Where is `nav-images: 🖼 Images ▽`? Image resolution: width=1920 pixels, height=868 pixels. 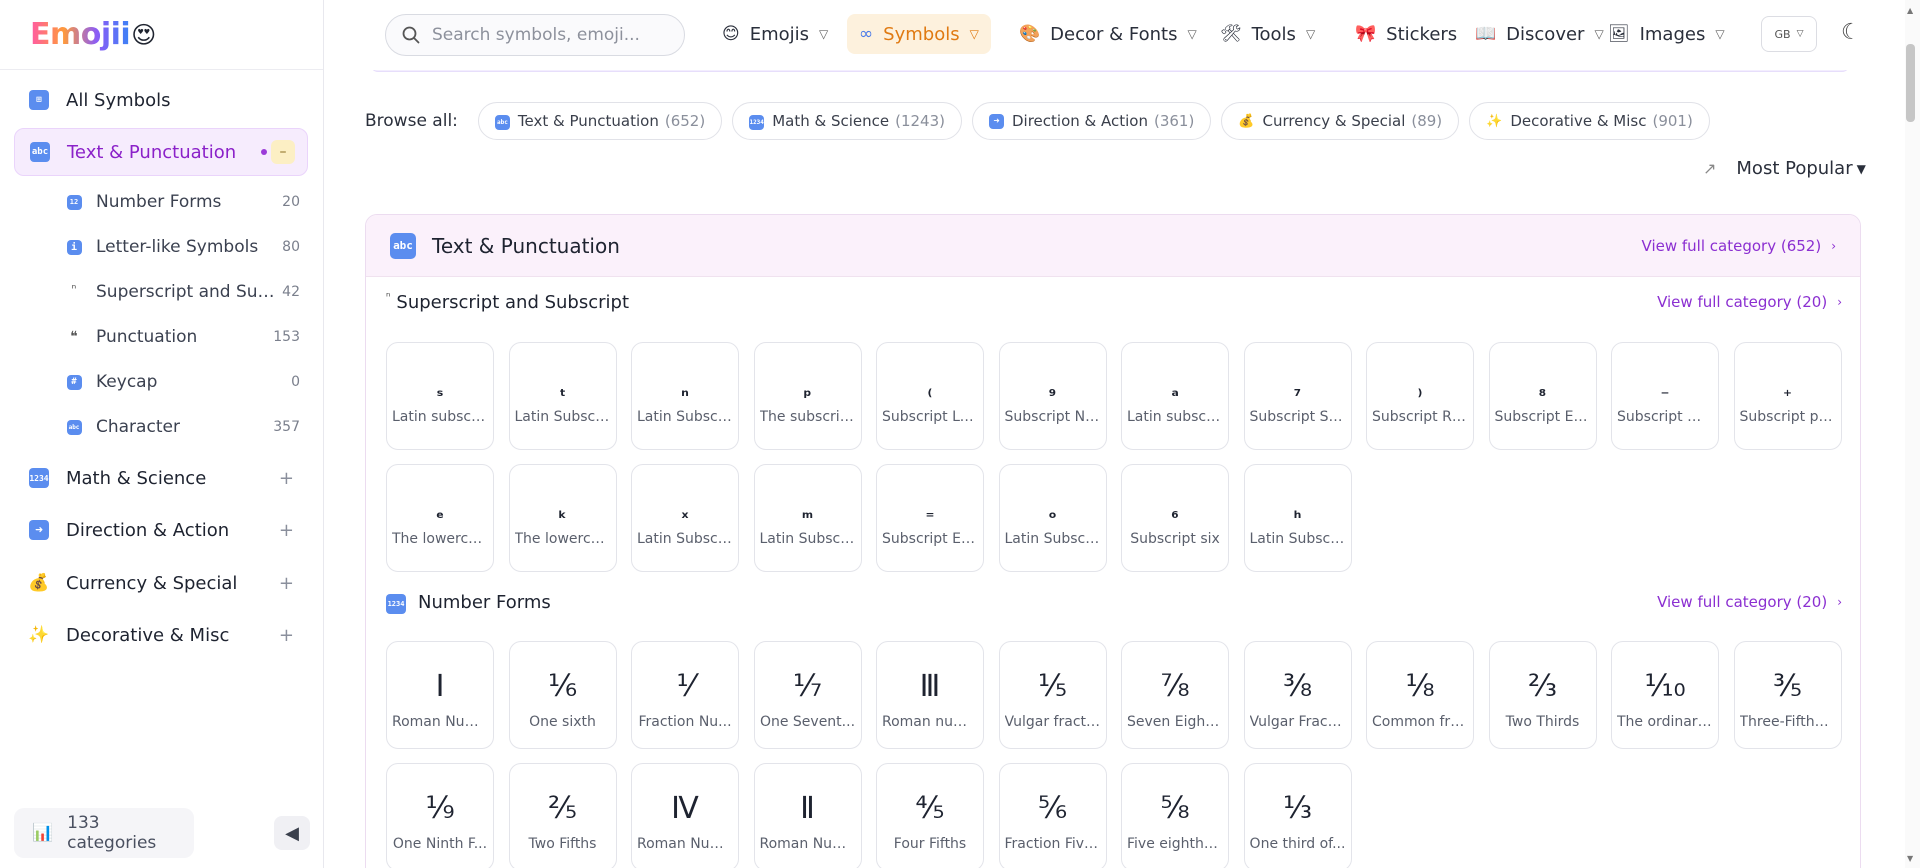
nav-images: 🖼 Images ▽ is located at coordinates (1666, 34).